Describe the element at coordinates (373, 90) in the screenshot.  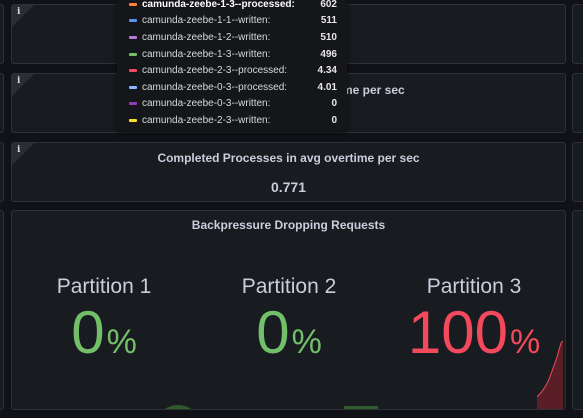
I see `panel-title: me per sec` at that location.